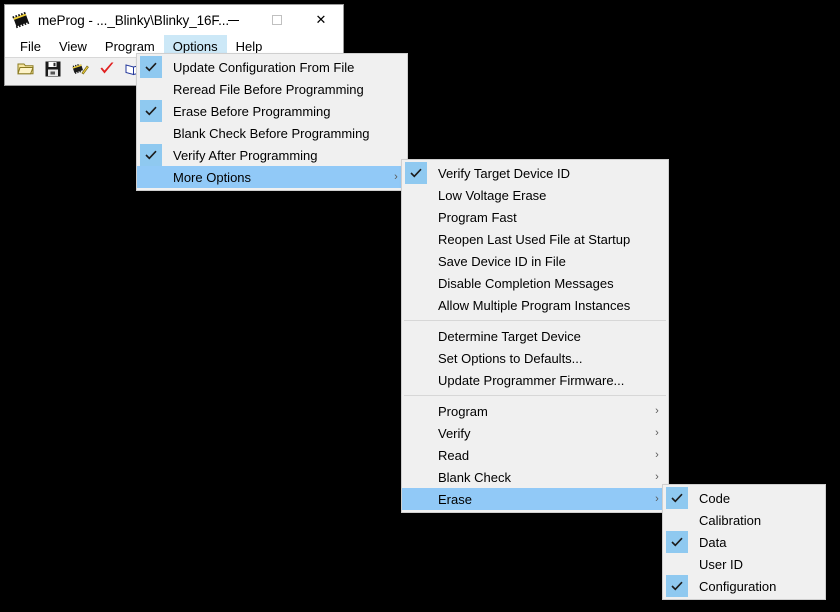 This screenshot has width=840, height=612. Describe the element at coordinates (249, 46) in the screenshot. I see `menubar-label: Help` at that location.